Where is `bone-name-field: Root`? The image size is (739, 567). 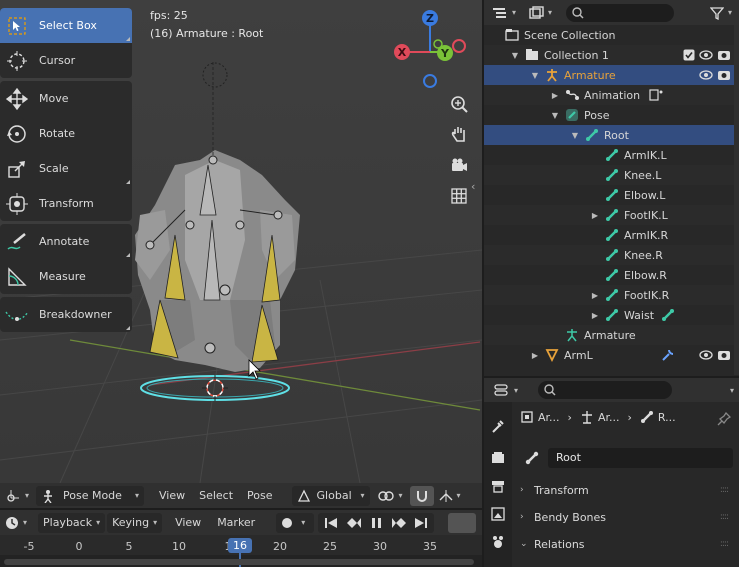 bone-name-field: Root is located at coordinates (640, 458).